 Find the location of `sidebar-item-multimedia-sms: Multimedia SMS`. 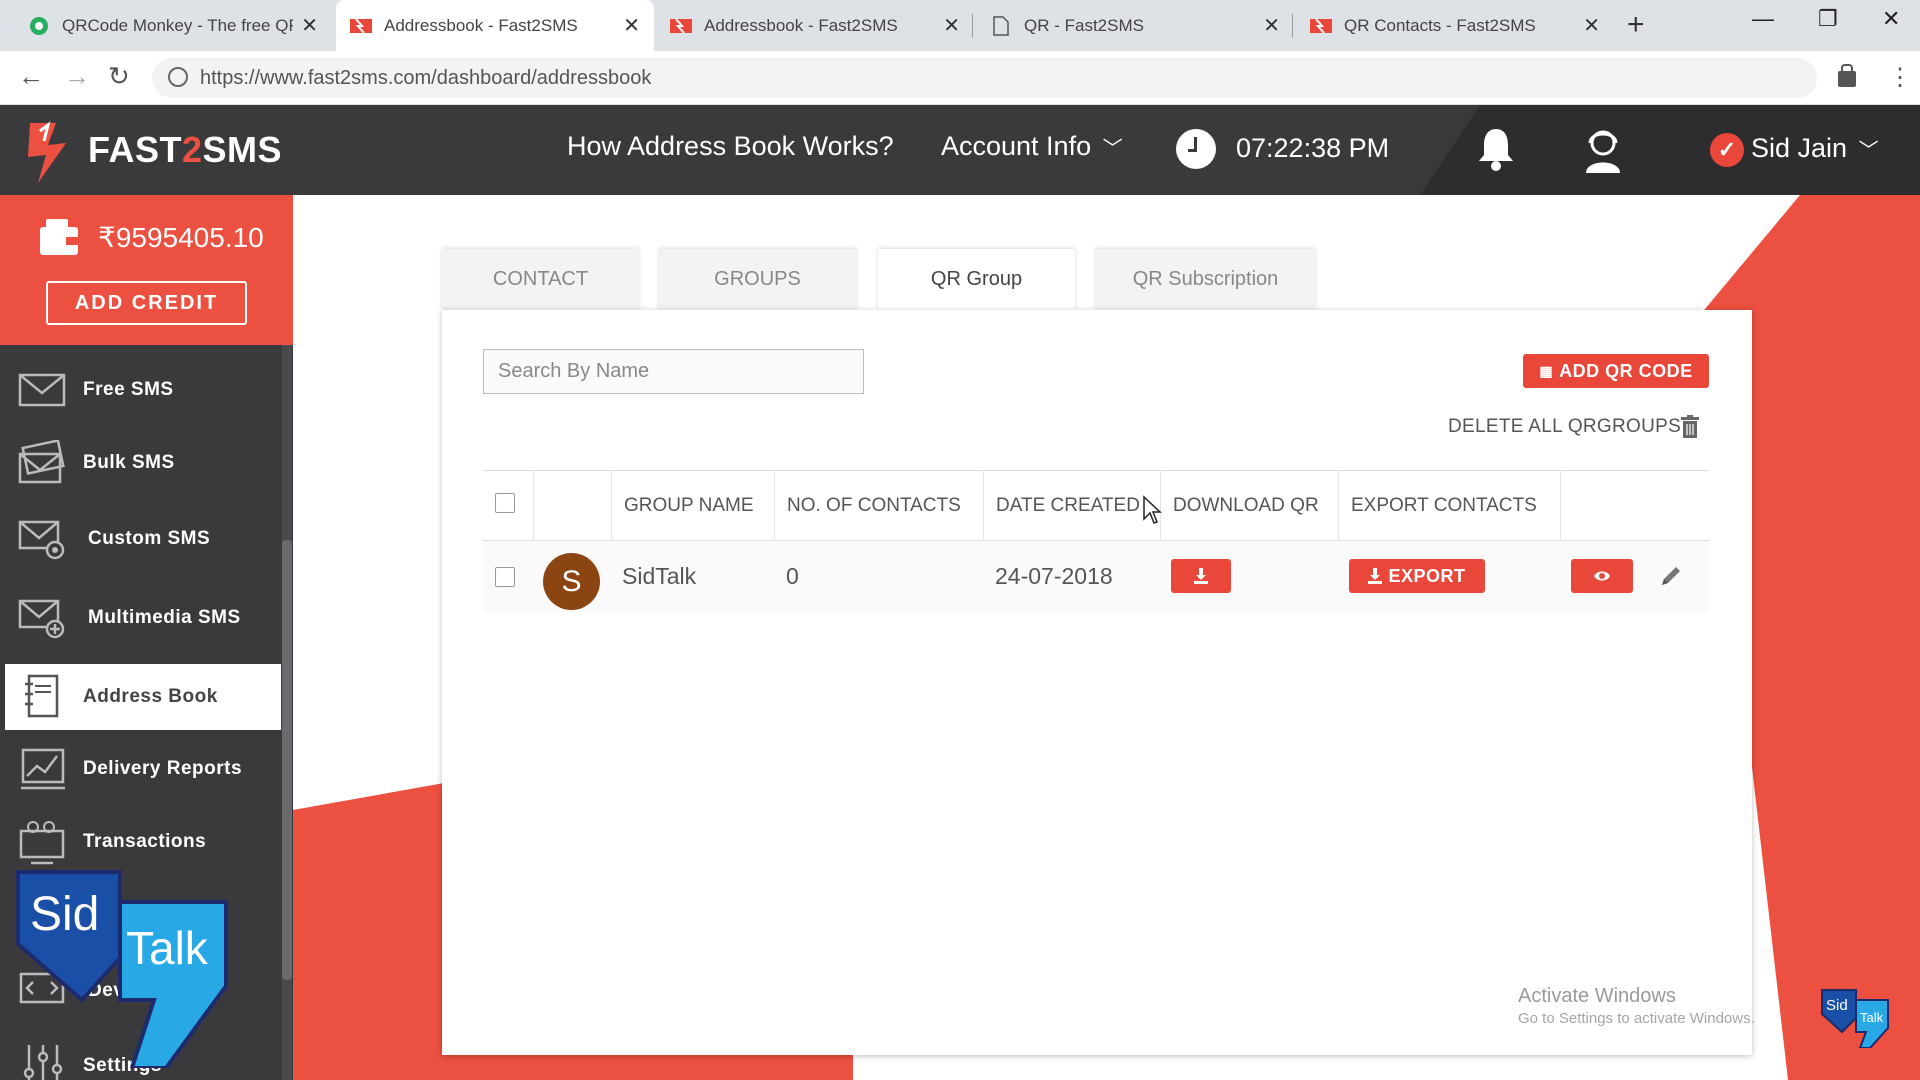

sidebar-item-multimedia-sms: Multimedia SMS is located at coordinates (143, 618).